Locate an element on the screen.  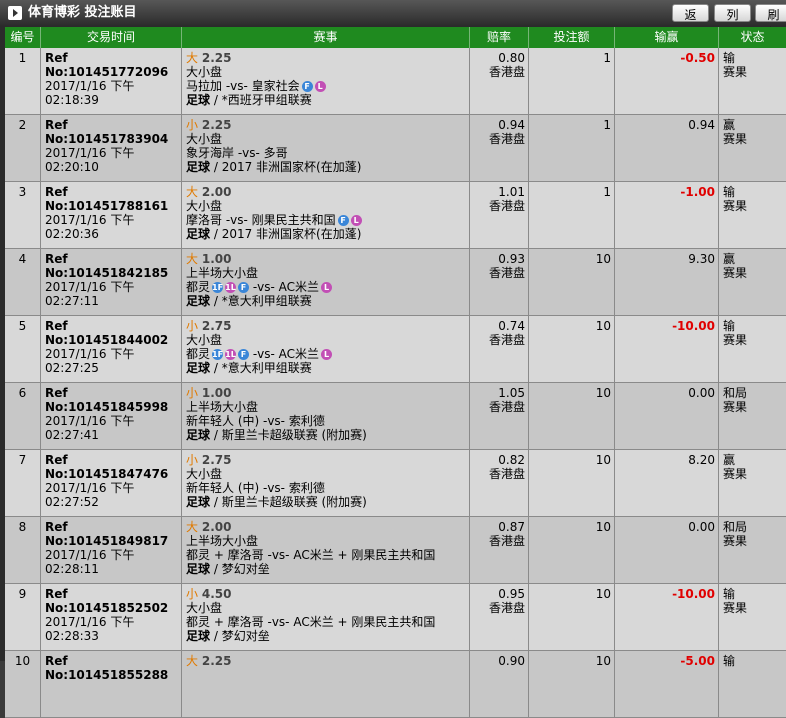
result-status: 赢 is located at coordinates (729, 259).